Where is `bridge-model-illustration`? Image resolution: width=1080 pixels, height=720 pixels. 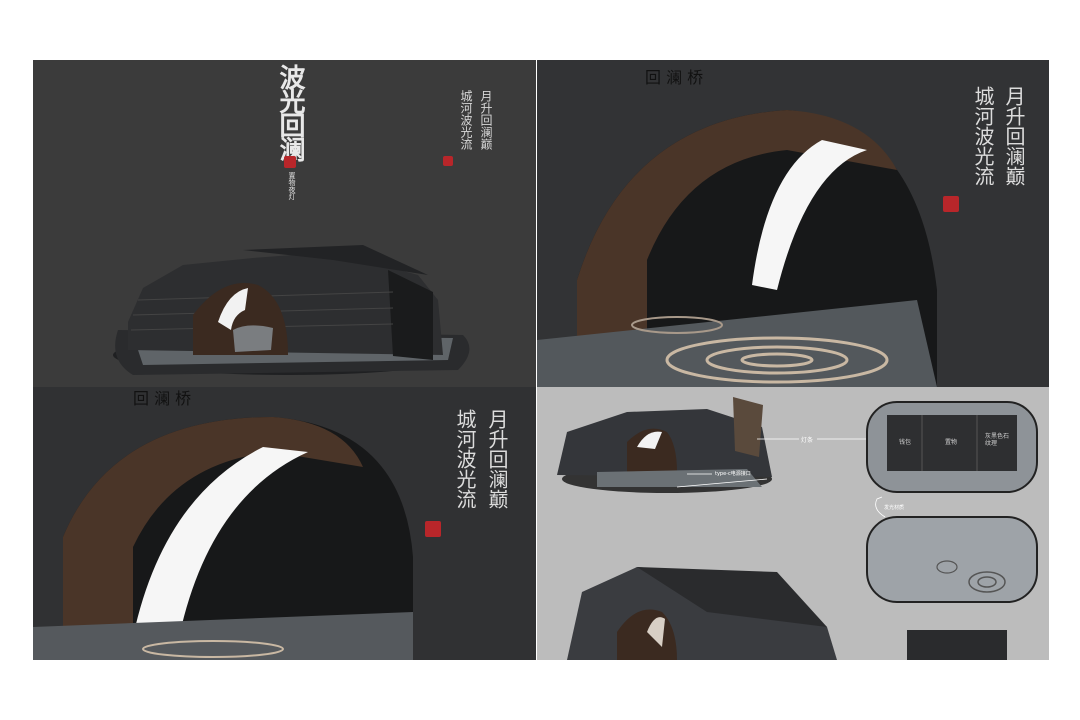 bridge-model-illustration is located at coordinates (291, 310).